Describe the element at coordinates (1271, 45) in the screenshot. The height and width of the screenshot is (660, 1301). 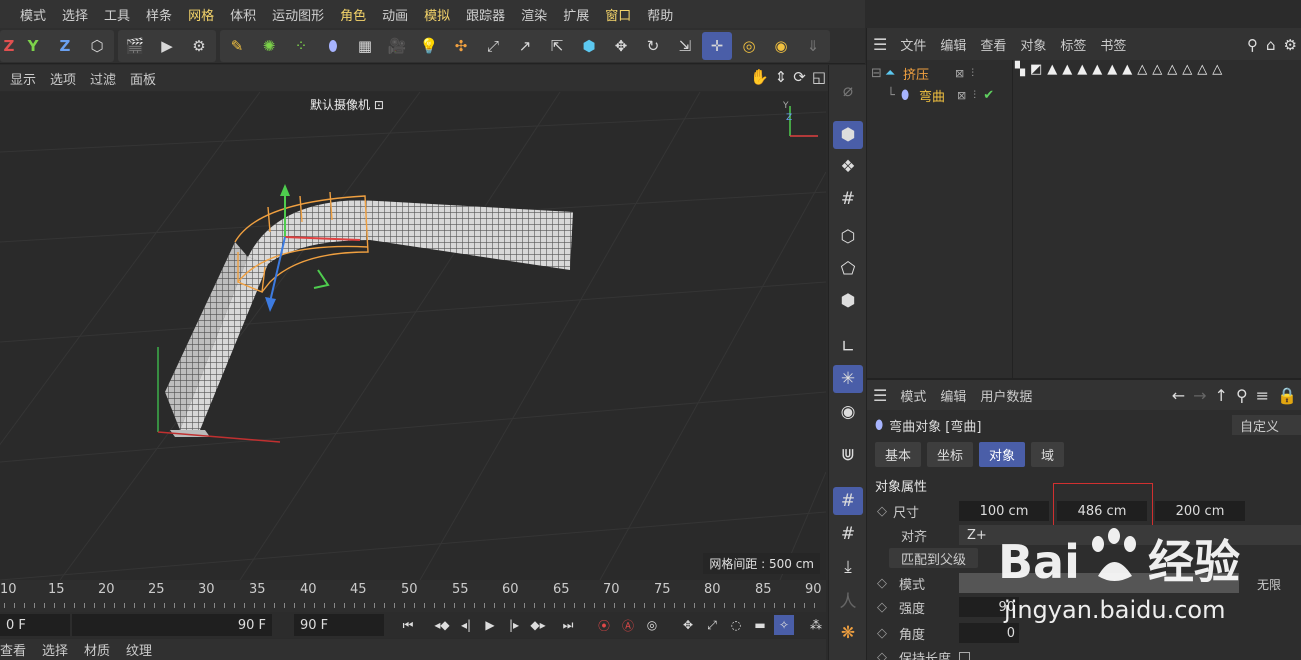
I see `home-icon: ⌂` at that location.